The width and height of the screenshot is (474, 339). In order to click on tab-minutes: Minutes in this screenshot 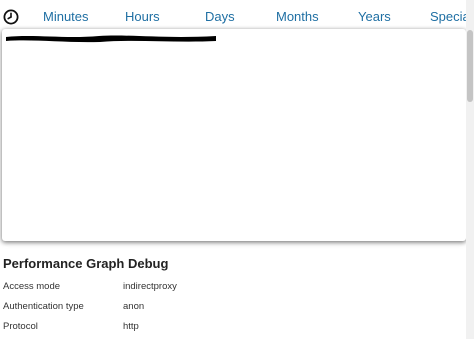, I will do `click(66, 16)`.